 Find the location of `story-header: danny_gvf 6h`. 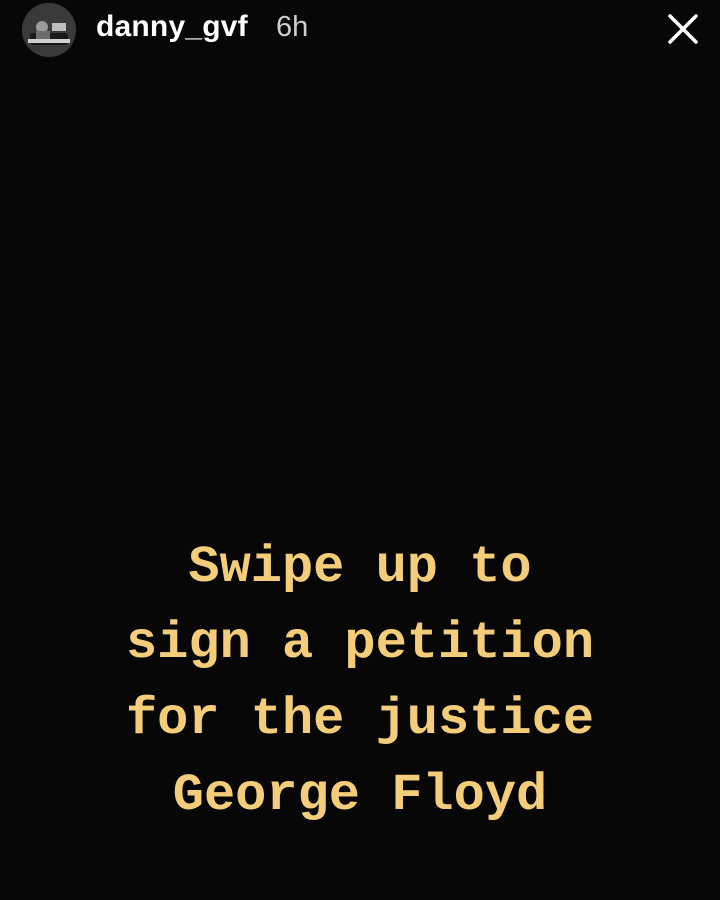

story-header: danny_gvf 6h is located at coordinates (360, 30).